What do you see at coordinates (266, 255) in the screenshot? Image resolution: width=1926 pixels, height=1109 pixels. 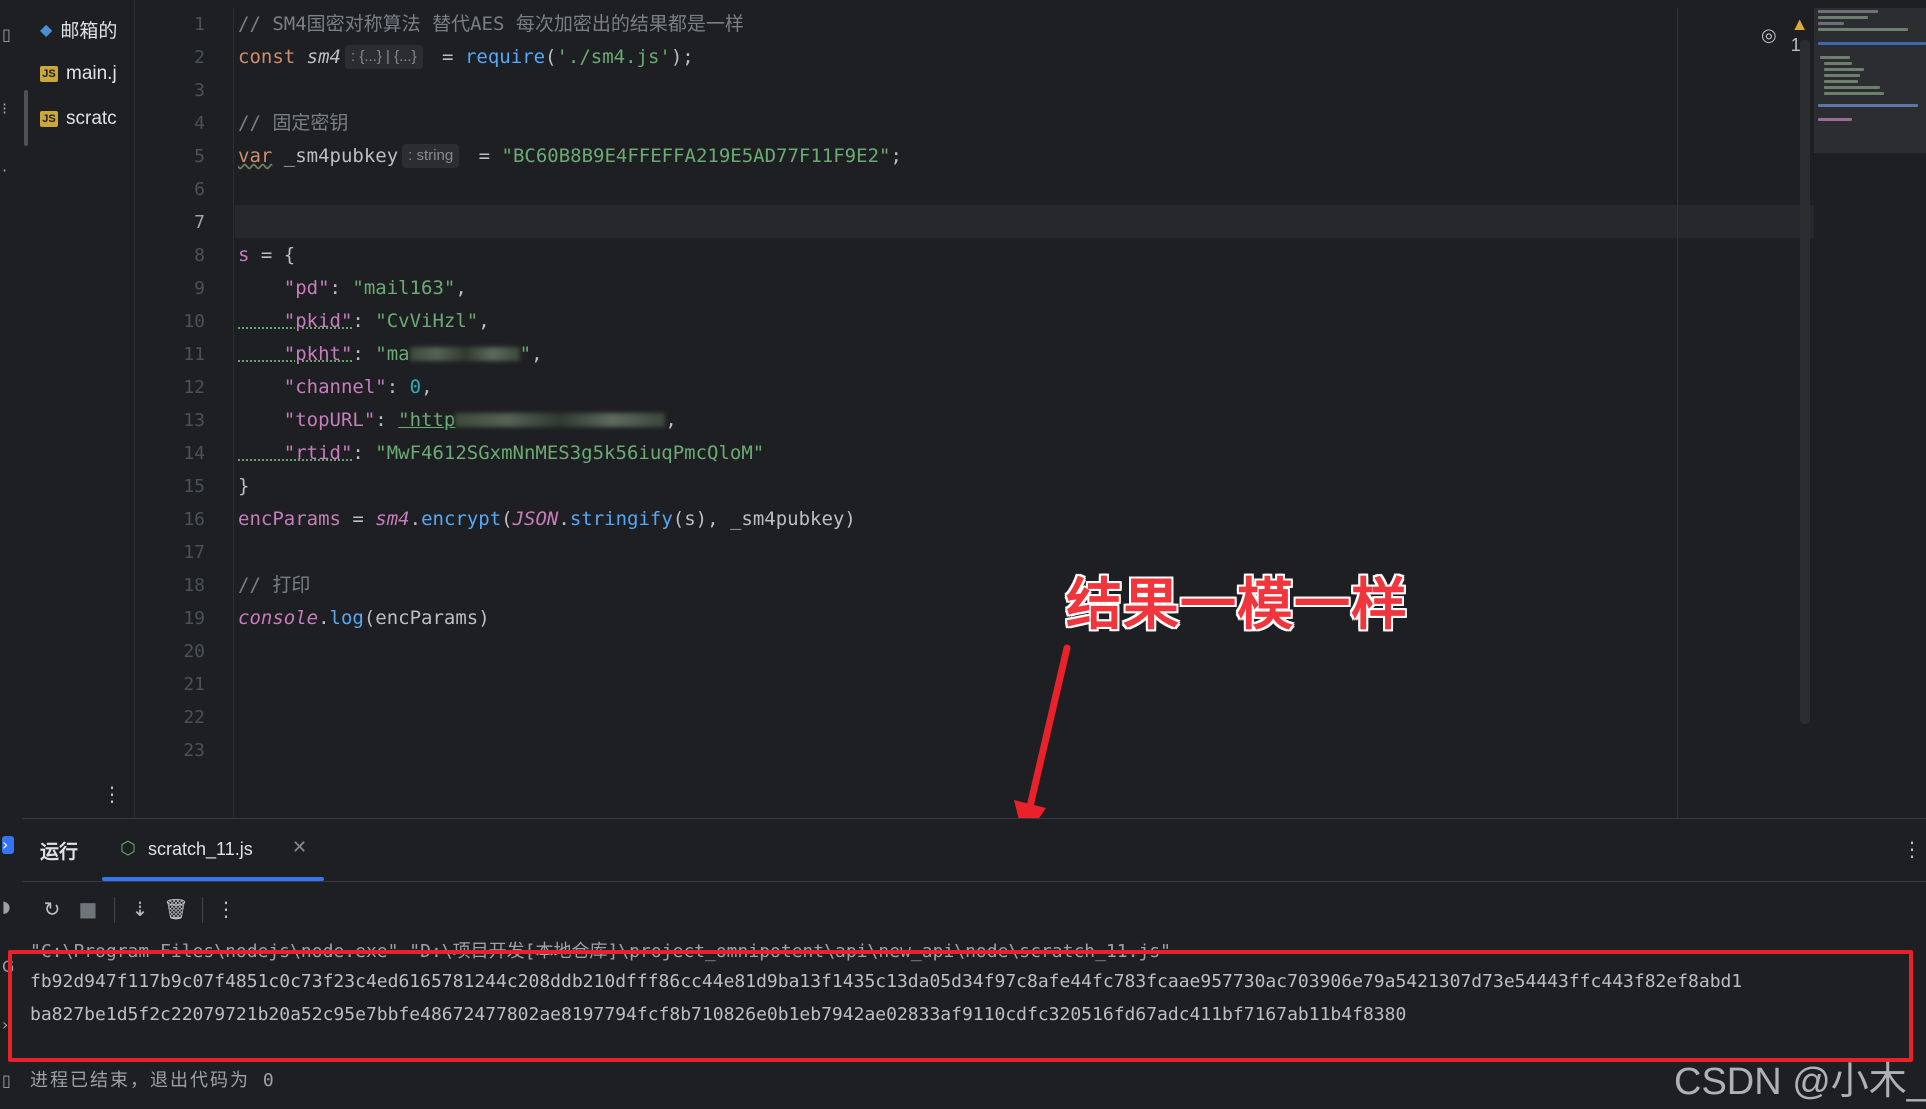 I see `code-line-8: s = {` at bounding box center [266, 255].